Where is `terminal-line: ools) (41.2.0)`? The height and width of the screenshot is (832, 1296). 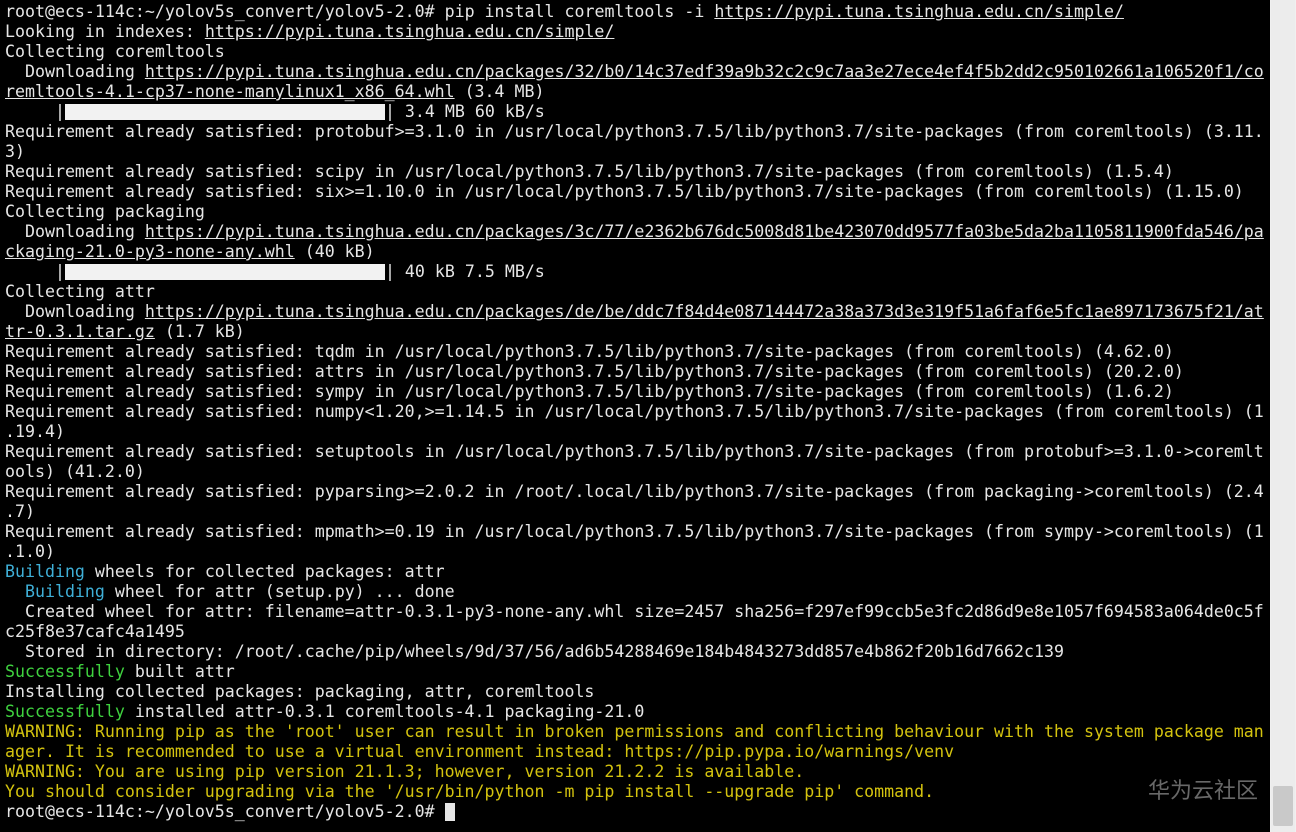
terminal-line: ools) (41.2.0) is located at coordinates (75, 471).